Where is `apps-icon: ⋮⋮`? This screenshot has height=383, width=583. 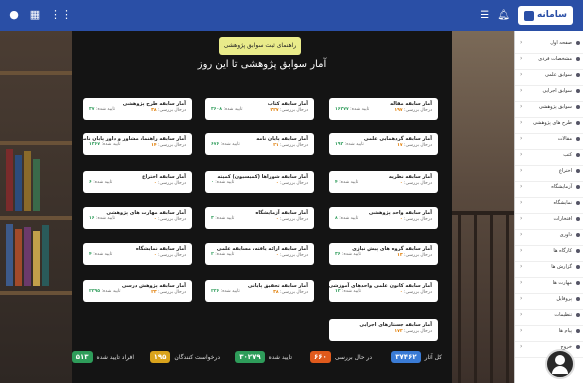
apps-icon: ⋮⋮ is located at coordinates (61, 15).